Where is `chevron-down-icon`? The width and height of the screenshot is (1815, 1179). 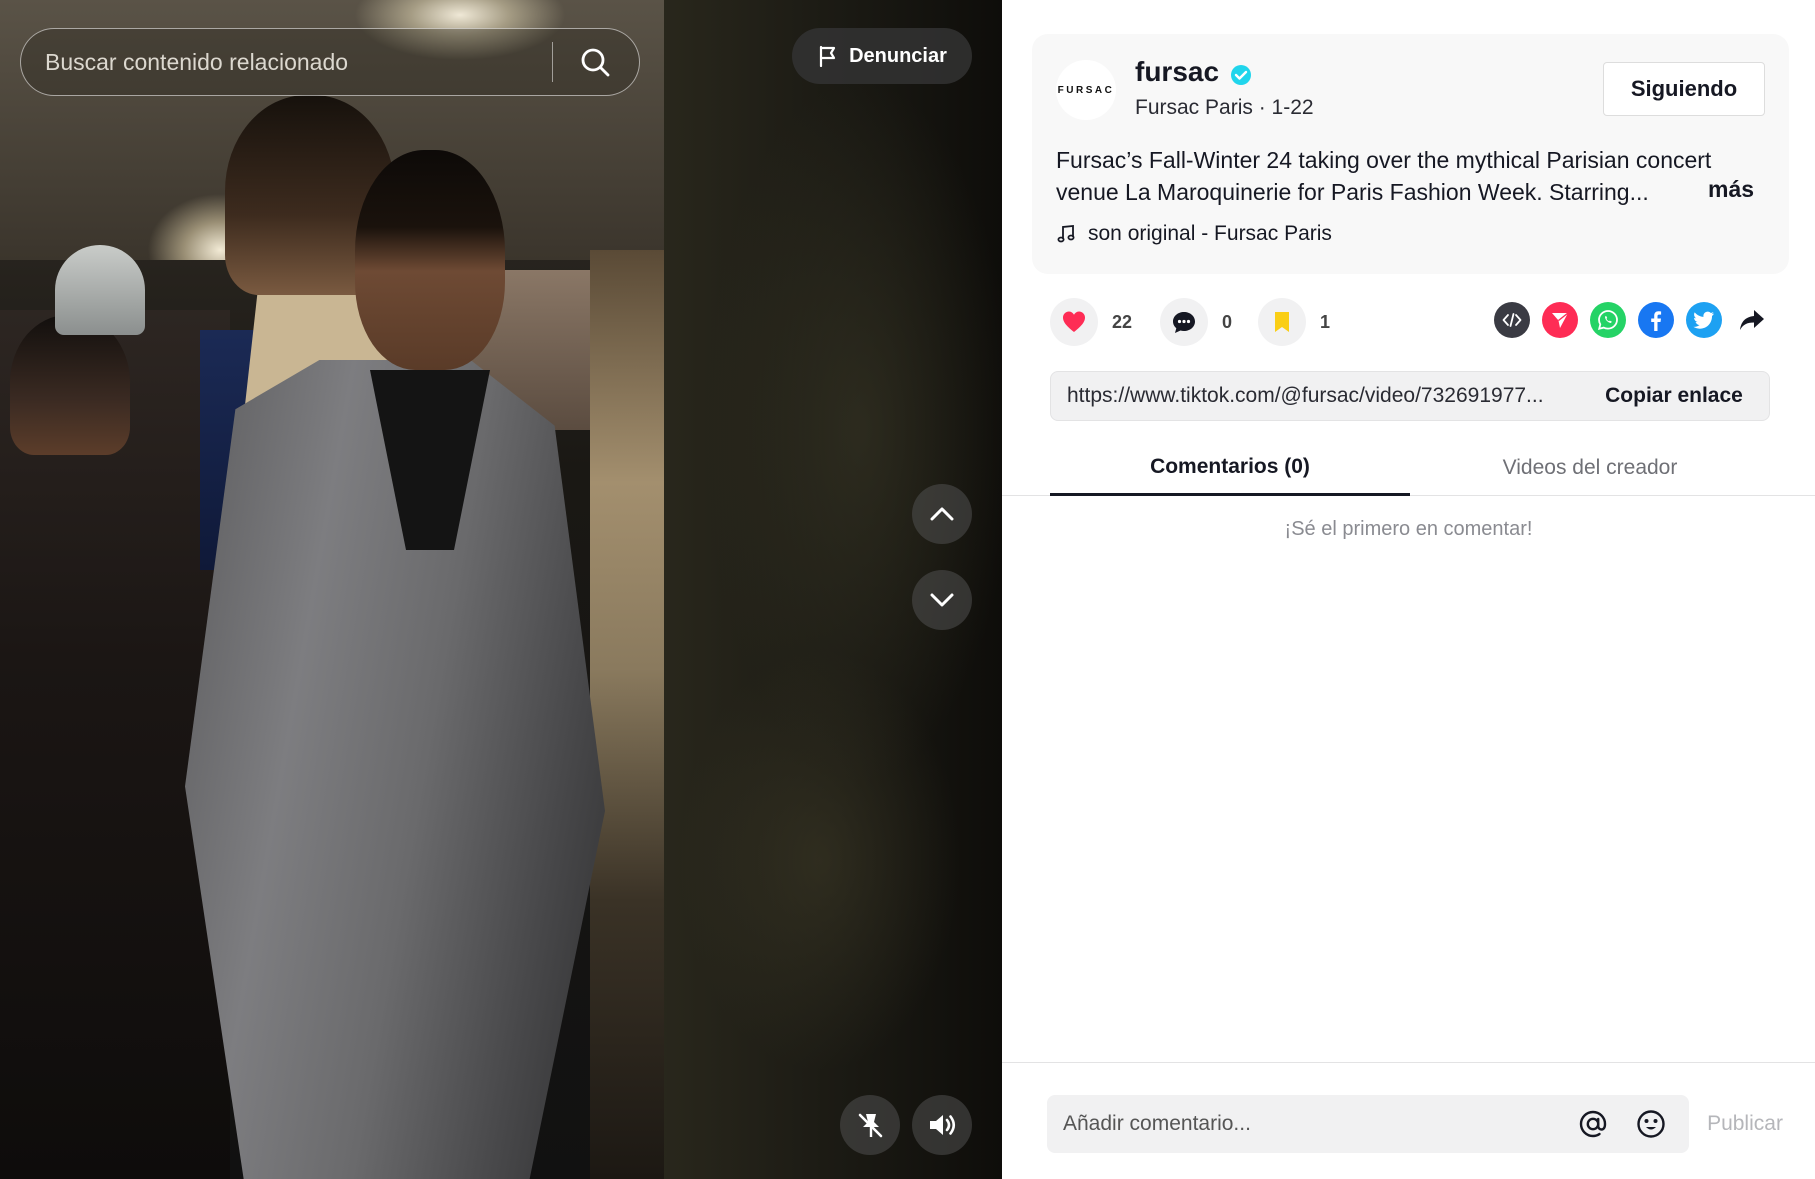
chevron-down-icon is located at coordinates (942, 600).